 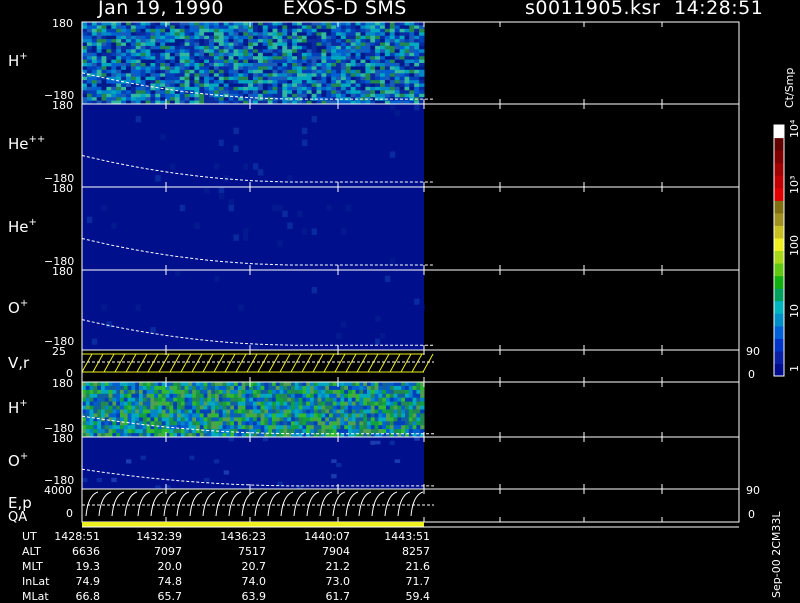 I want to click on vr-tick, so click(x=230, y=363).